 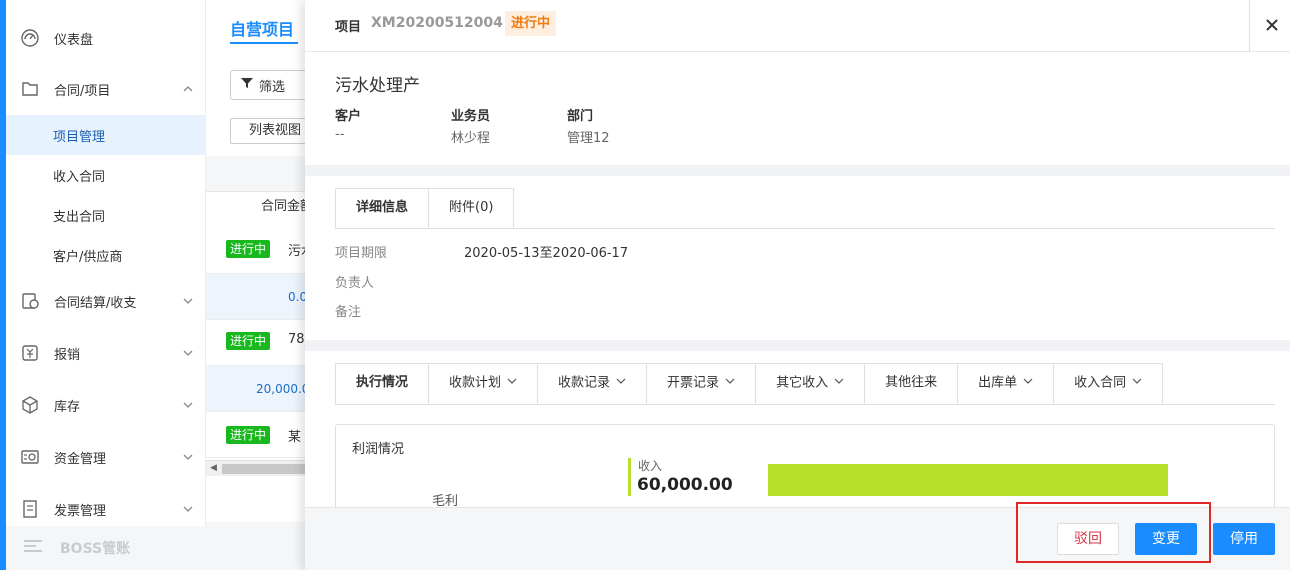 I want to click on revenue-value: 60,000.00, so click(x=685, y=485).